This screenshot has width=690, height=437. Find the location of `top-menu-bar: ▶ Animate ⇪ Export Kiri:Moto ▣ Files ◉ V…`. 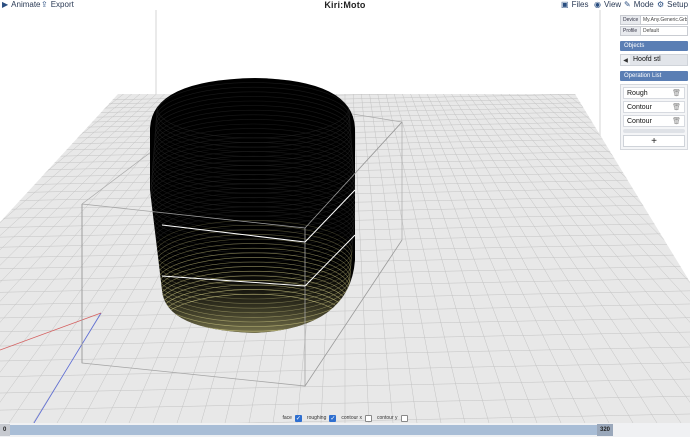

top-menu-bar: ▶ Animate ⇪ Export Kiri:Moto ▣ Files ◉ V… is located at coordinates (345, 5).